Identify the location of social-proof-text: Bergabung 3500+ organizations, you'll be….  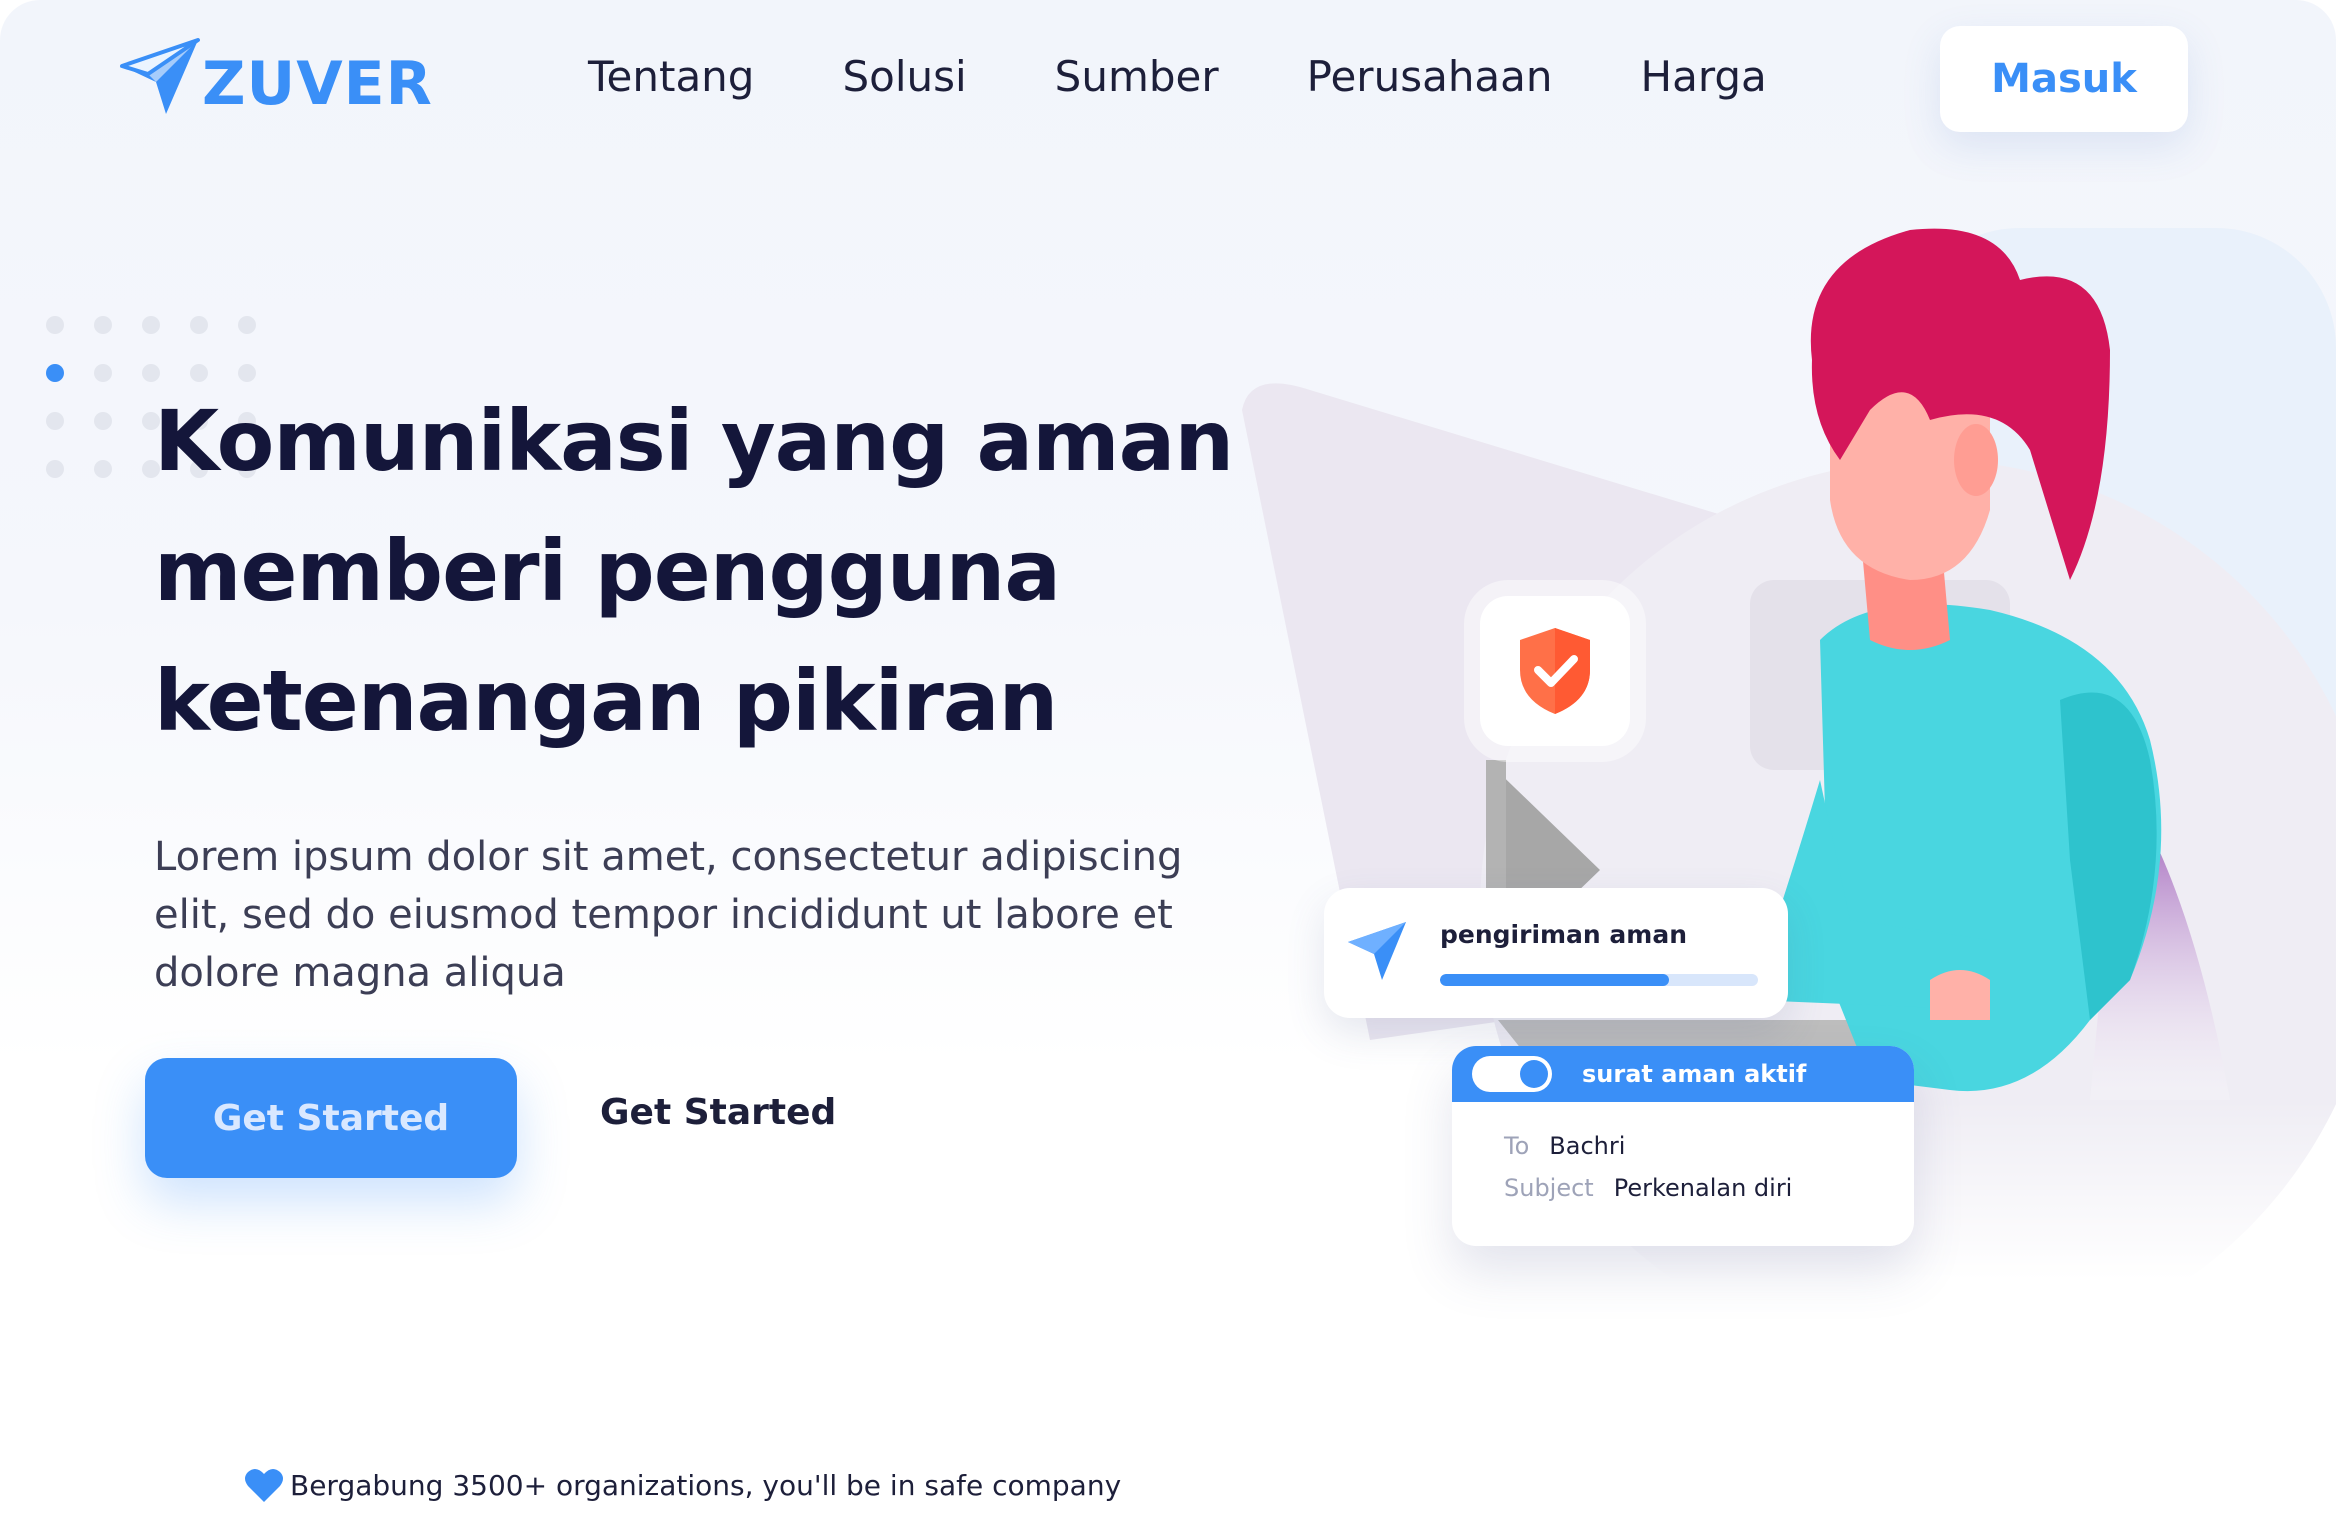
(706, 1485).